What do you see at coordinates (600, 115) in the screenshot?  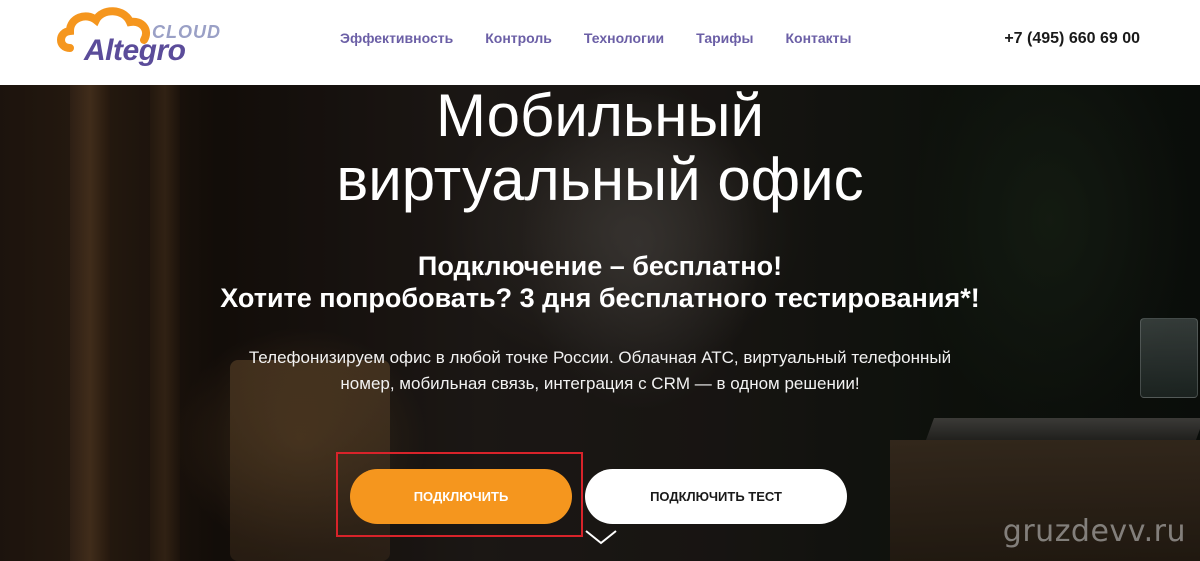 I see `hero-title-line: Мобильный` at bounding box center [600, 115].